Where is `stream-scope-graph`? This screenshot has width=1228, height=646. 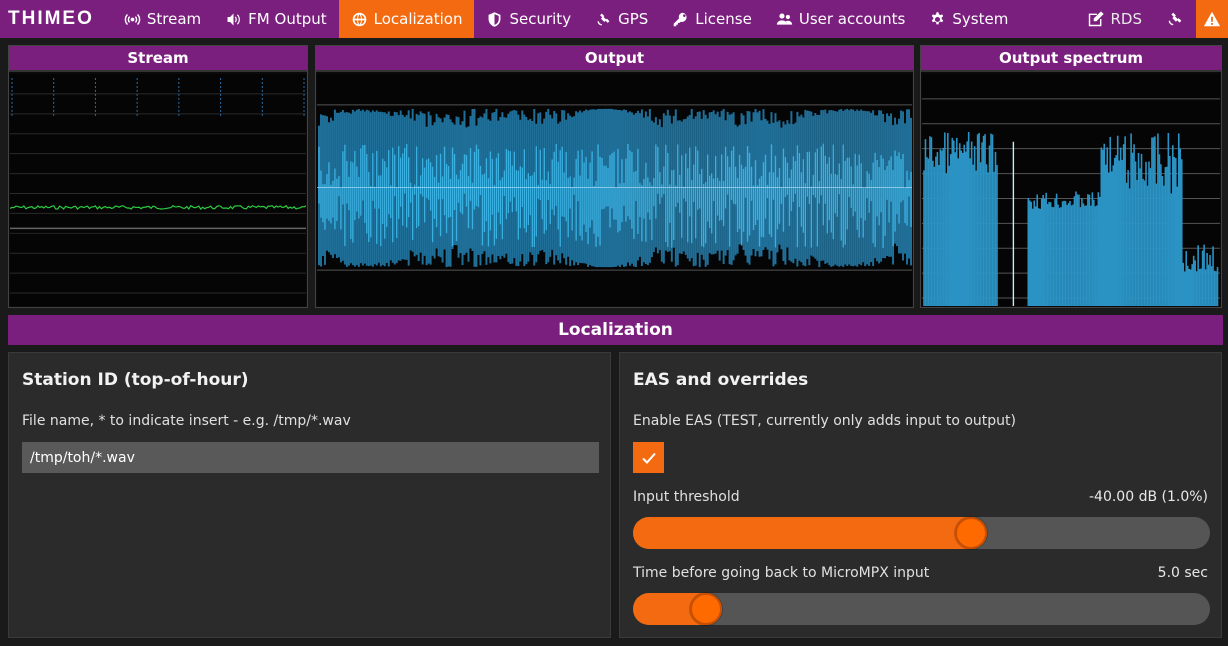 stream-scope-graph is located at coordinates (158, 185).